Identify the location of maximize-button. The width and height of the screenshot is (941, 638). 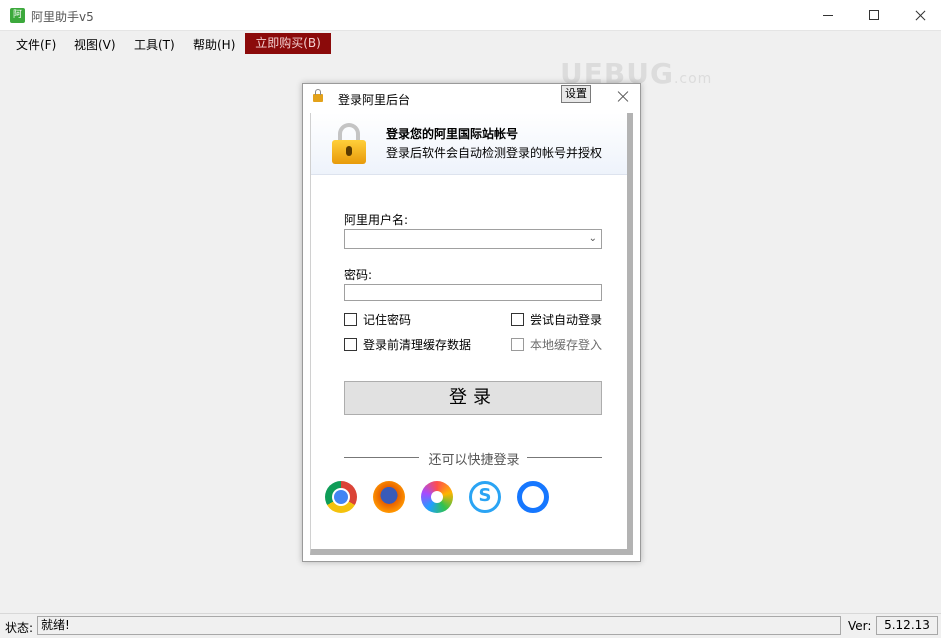
(875, 15).